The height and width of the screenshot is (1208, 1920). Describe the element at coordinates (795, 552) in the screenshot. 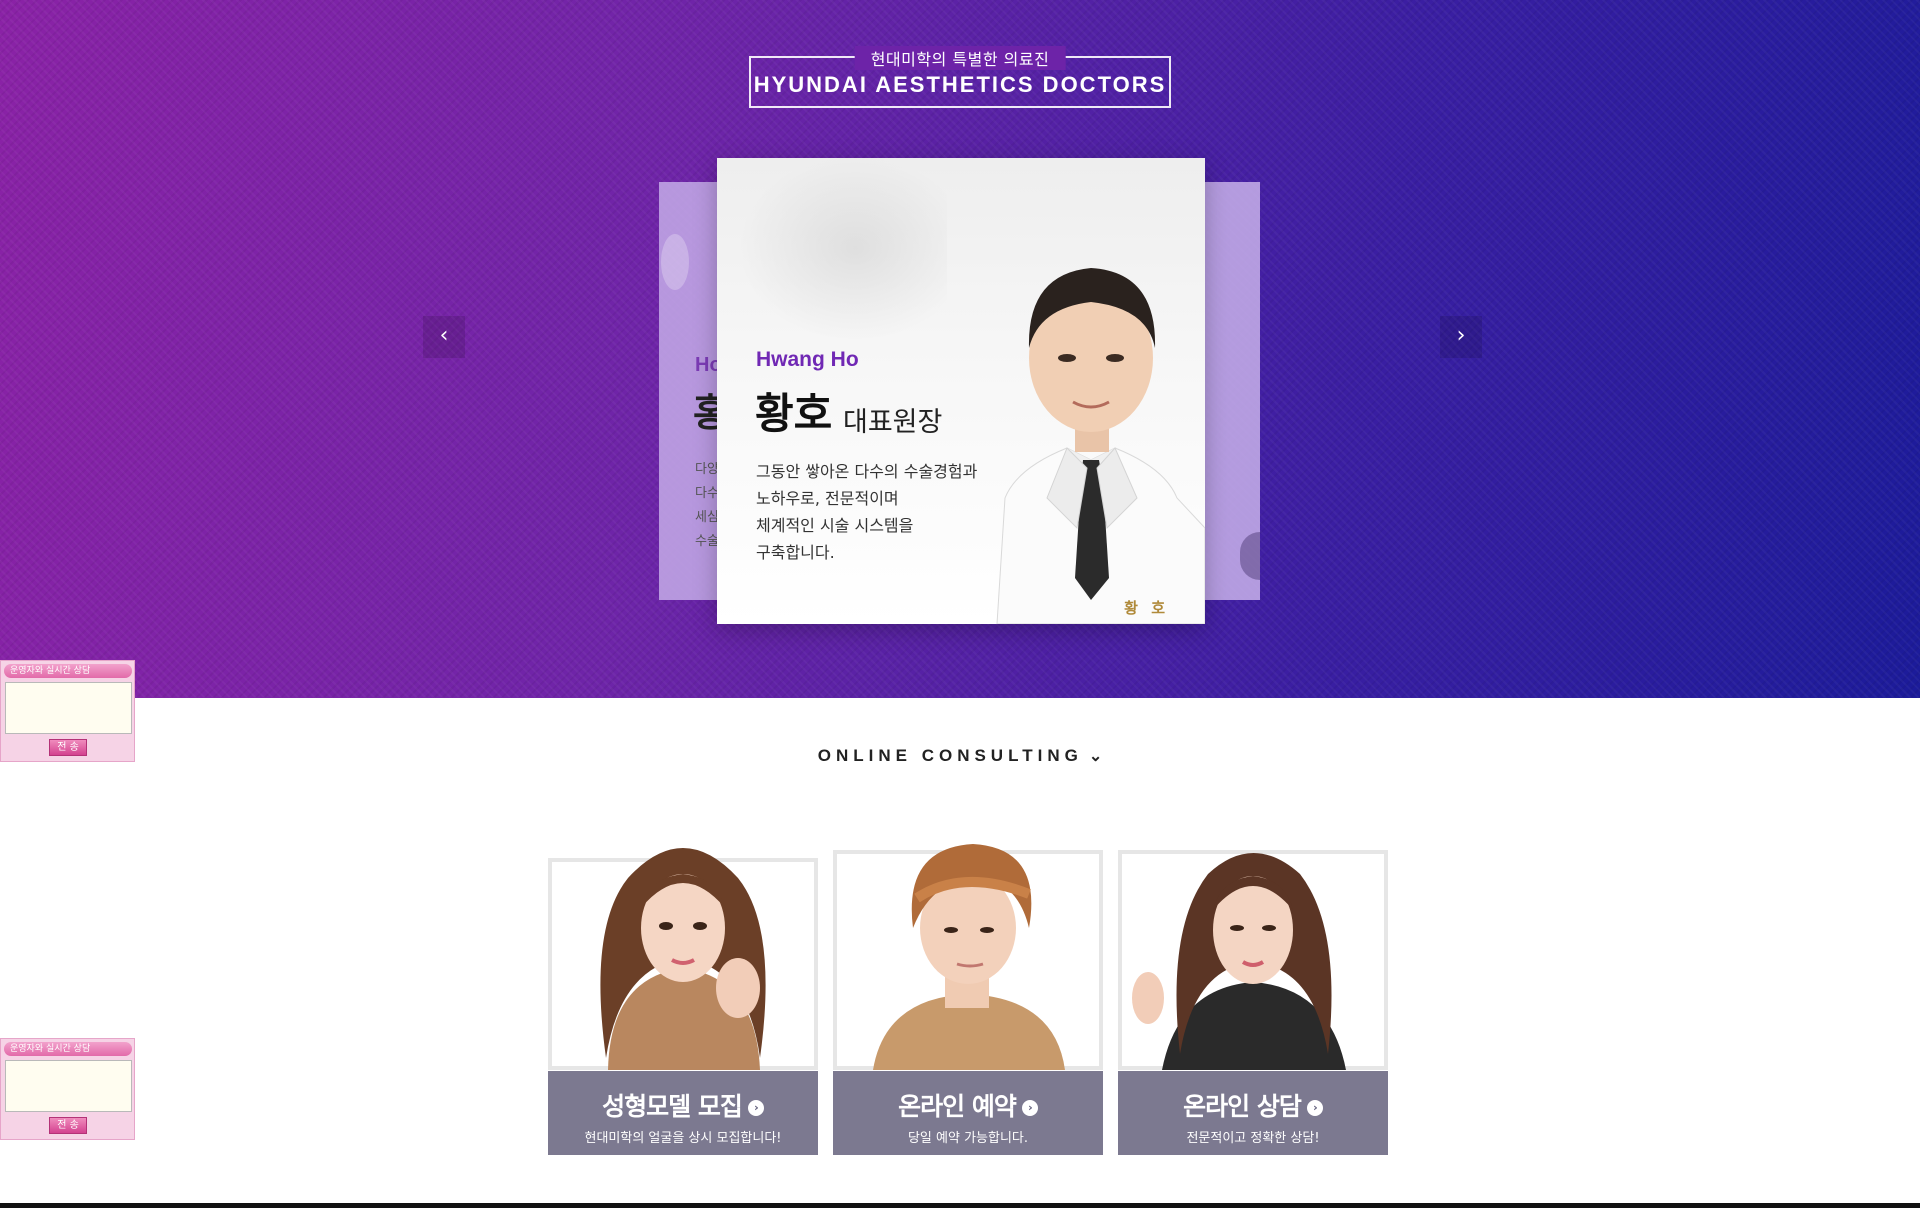

I see `doctor-description-line: 구축합니다.` at that location.